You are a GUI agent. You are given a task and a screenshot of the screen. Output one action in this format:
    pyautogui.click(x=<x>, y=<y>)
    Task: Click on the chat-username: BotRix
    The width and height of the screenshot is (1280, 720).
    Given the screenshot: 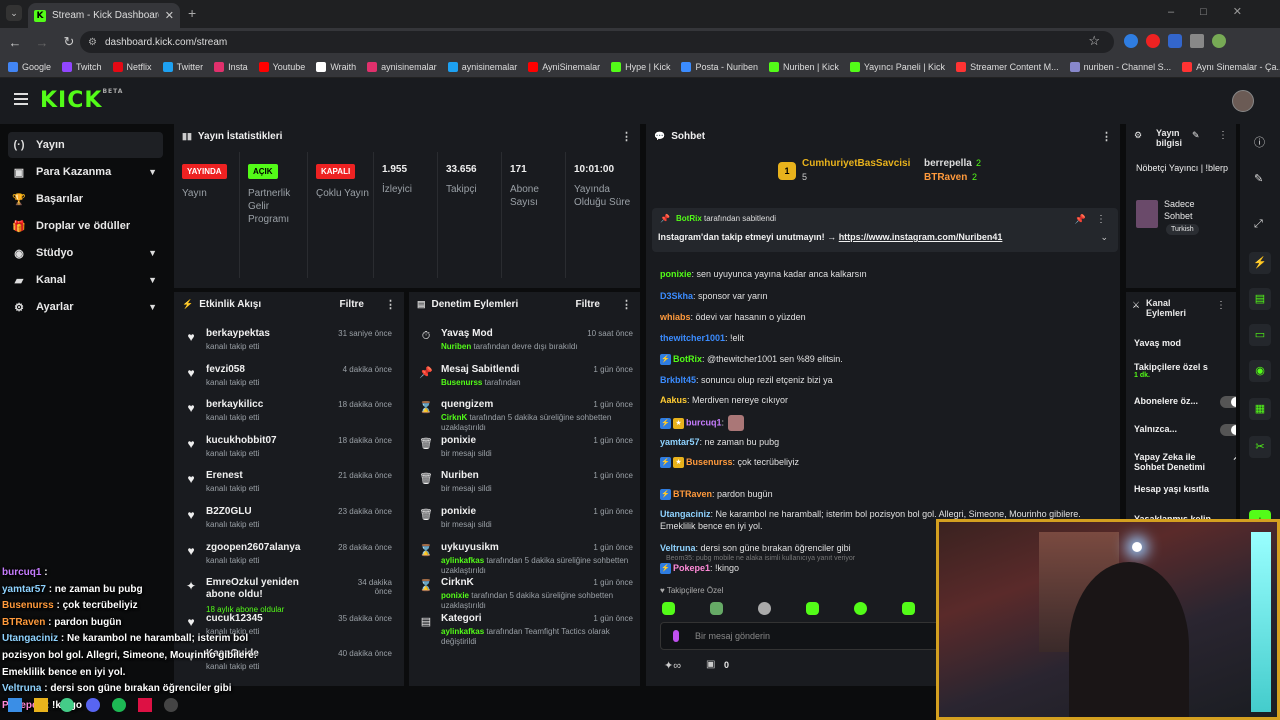 What is the action you would take?
    pyautogui.click(x=687, y=359)
    